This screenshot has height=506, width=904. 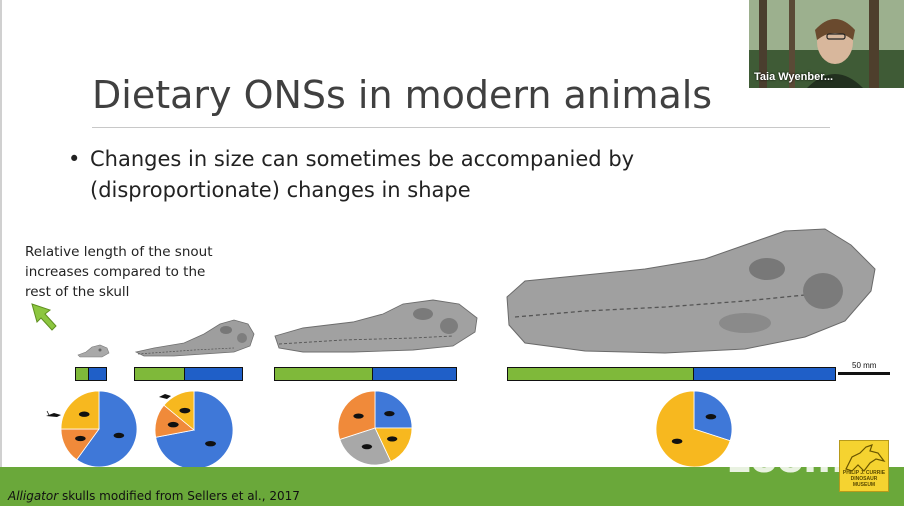 What do you see at coordinates (691, 291) in the screenshot?
I see `skull-adult` at bounding box center [691, 291].